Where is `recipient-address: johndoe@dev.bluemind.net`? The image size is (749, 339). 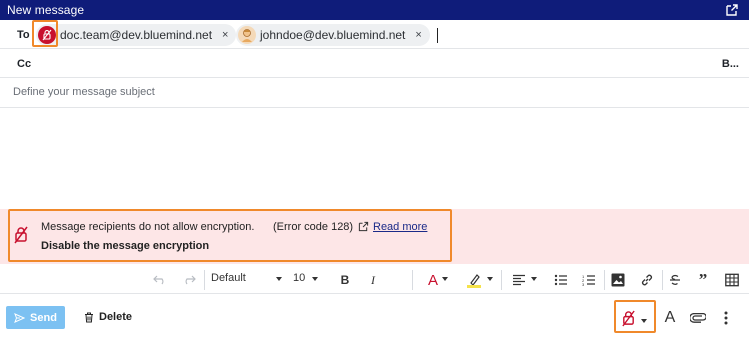
recipient-address: johndoe@dev.bluemind.net is located at coordinates (333, 35).